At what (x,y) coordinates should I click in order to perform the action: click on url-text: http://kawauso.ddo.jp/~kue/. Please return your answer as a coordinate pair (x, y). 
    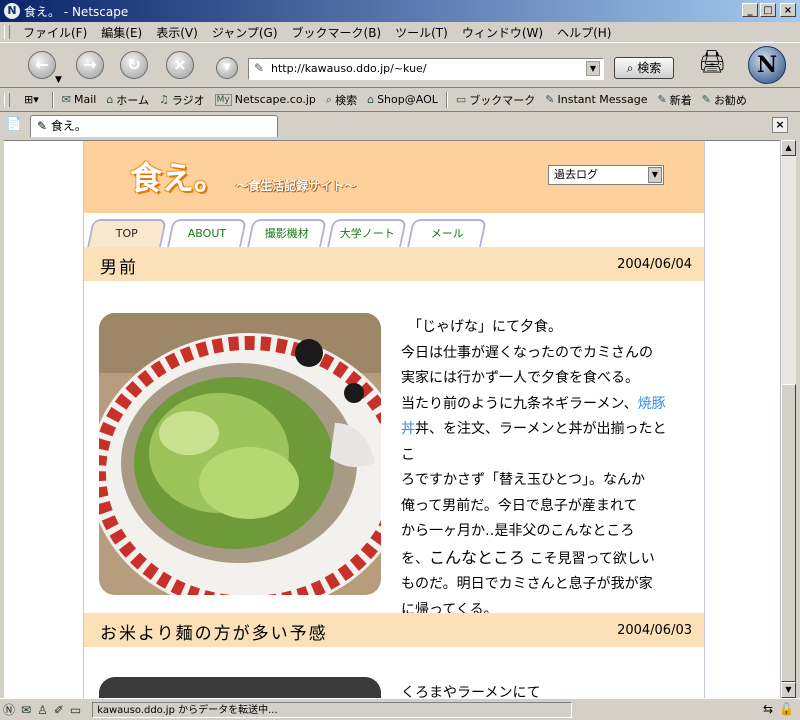
    Looking at the image, I should click on (349, 68).